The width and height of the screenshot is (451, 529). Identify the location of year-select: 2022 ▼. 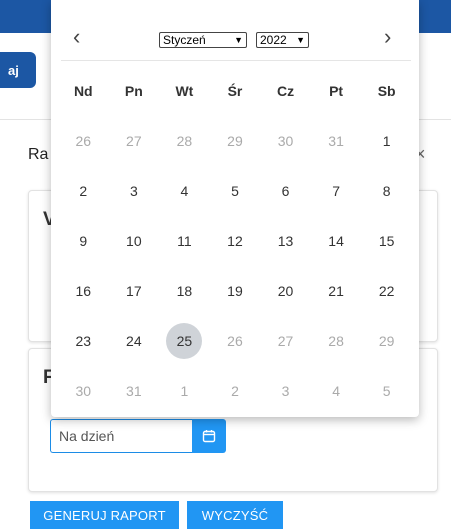
(282, 40).